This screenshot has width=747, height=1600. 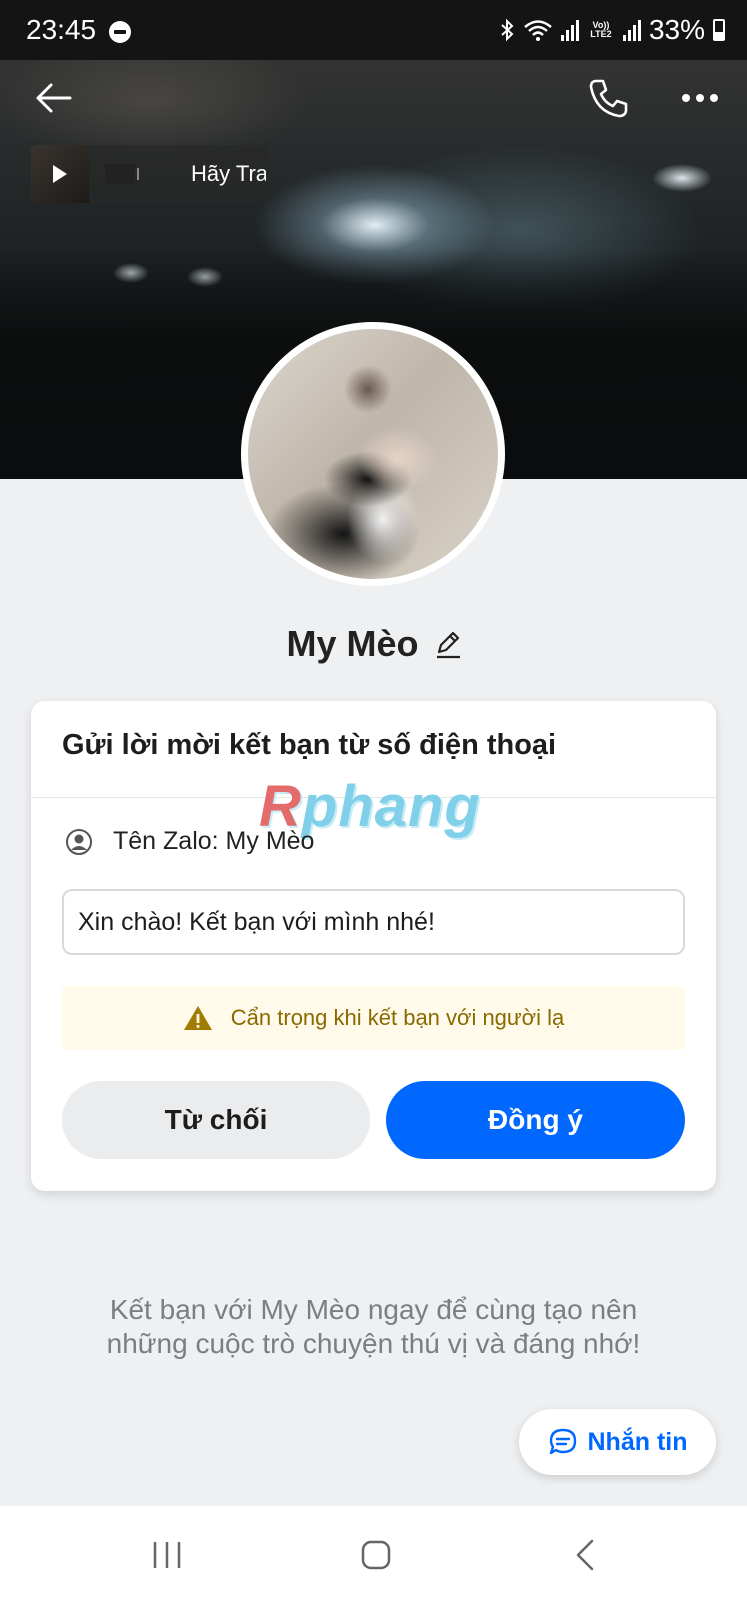 I want to click on warning-text: Cẩn trọng khi kết bạn với người lạ, so click(x=397, y=1017).